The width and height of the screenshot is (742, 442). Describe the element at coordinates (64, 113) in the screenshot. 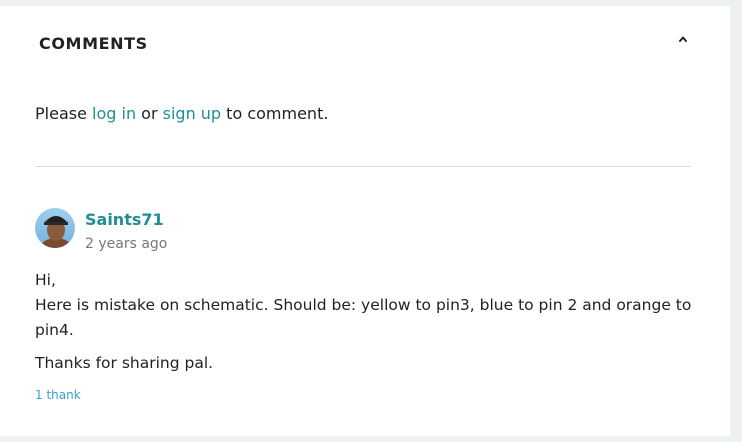

I see `prompt-prefix: Please` at that location.